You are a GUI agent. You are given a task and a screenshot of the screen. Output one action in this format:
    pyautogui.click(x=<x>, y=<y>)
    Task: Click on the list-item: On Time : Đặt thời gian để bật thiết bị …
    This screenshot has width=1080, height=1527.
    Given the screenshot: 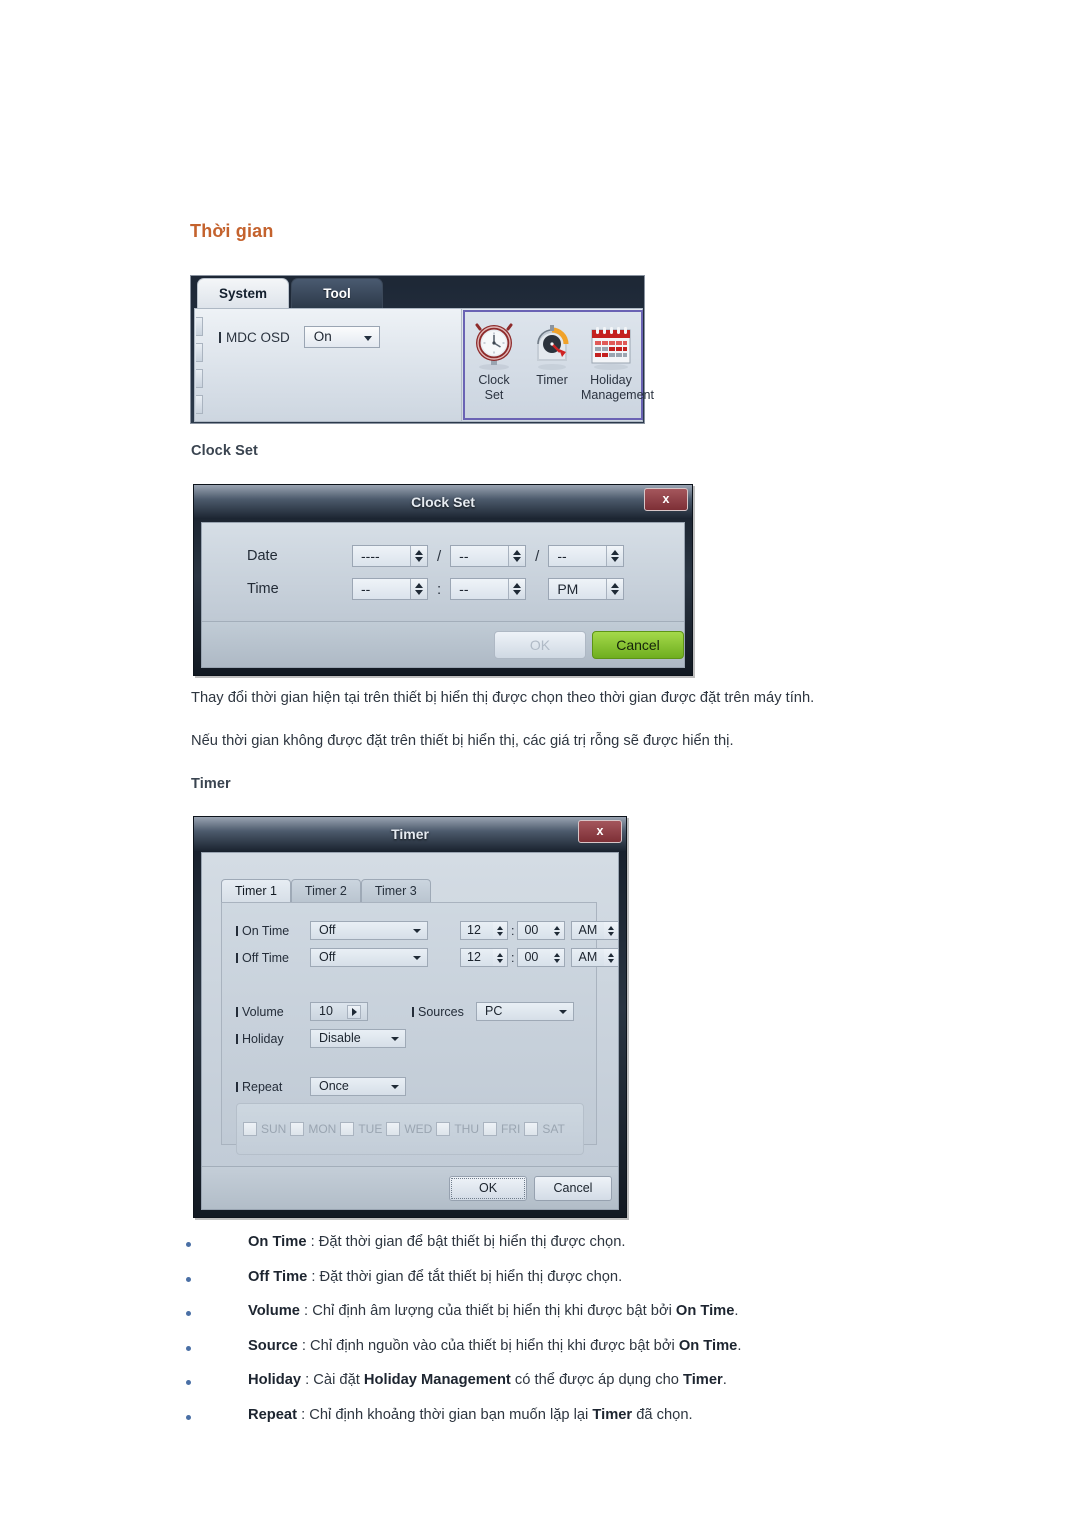 What is the action you would take?
    pyautogui.click(x=616, y=1251)
    